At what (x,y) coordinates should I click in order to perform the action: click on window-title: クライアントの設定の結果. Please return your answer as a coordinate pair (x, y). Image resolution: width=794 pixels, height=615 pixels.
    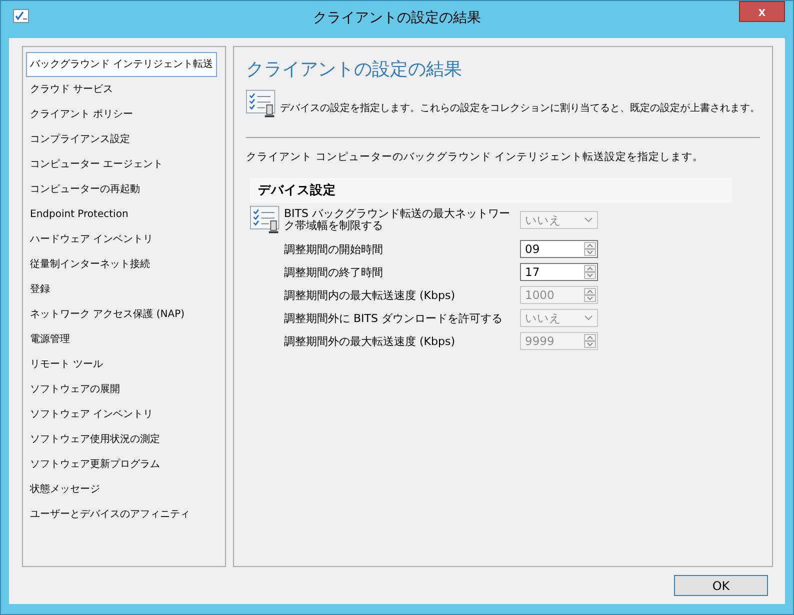
    Looking at the image, I should click on (397, 17).